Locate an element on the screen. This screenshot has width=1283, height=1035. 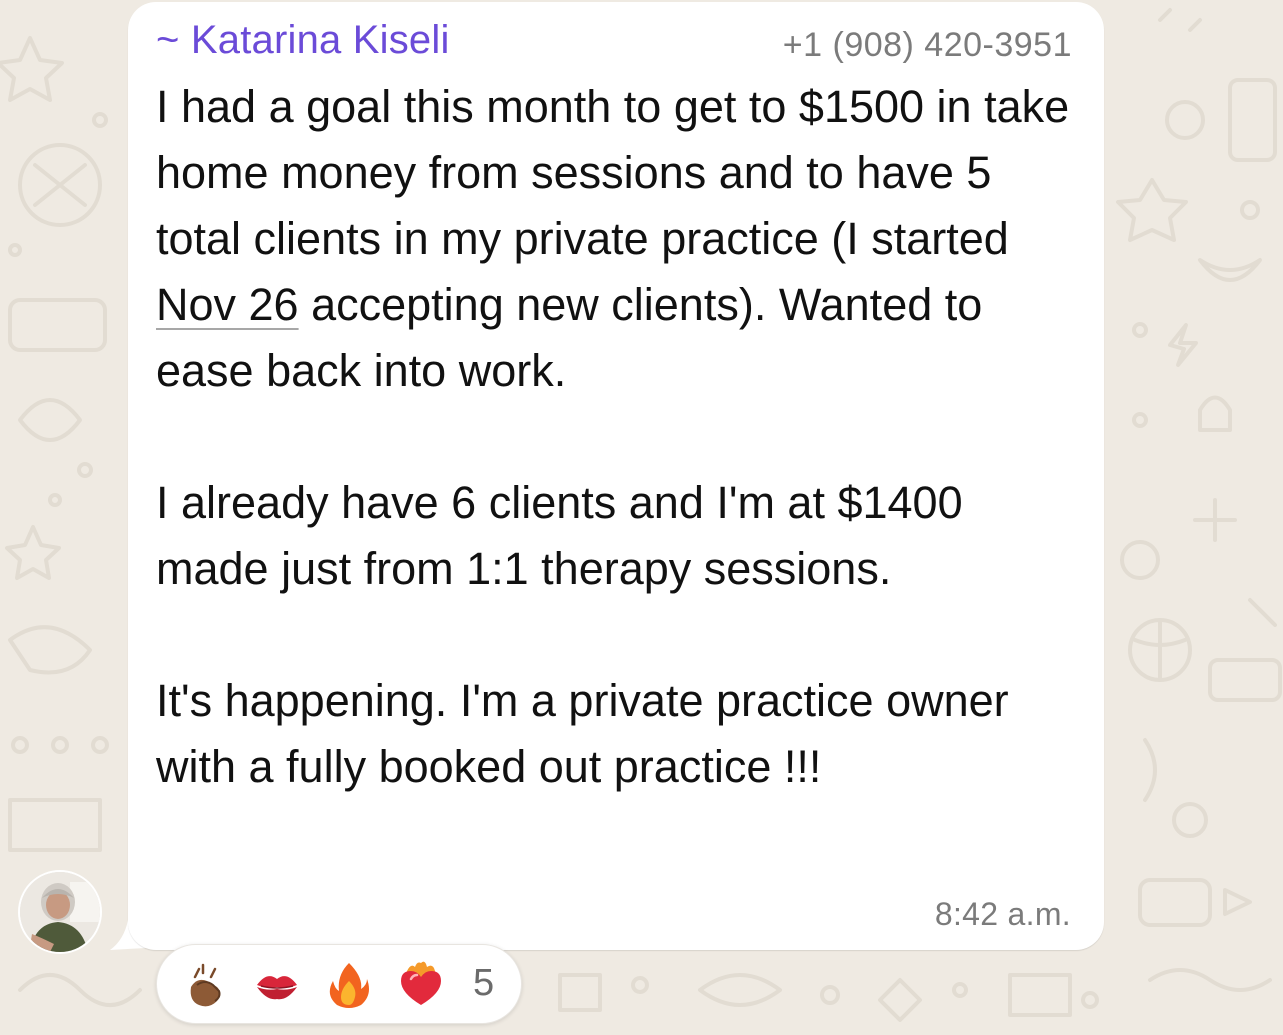
fire-icon is located at coordinates (349, 985).